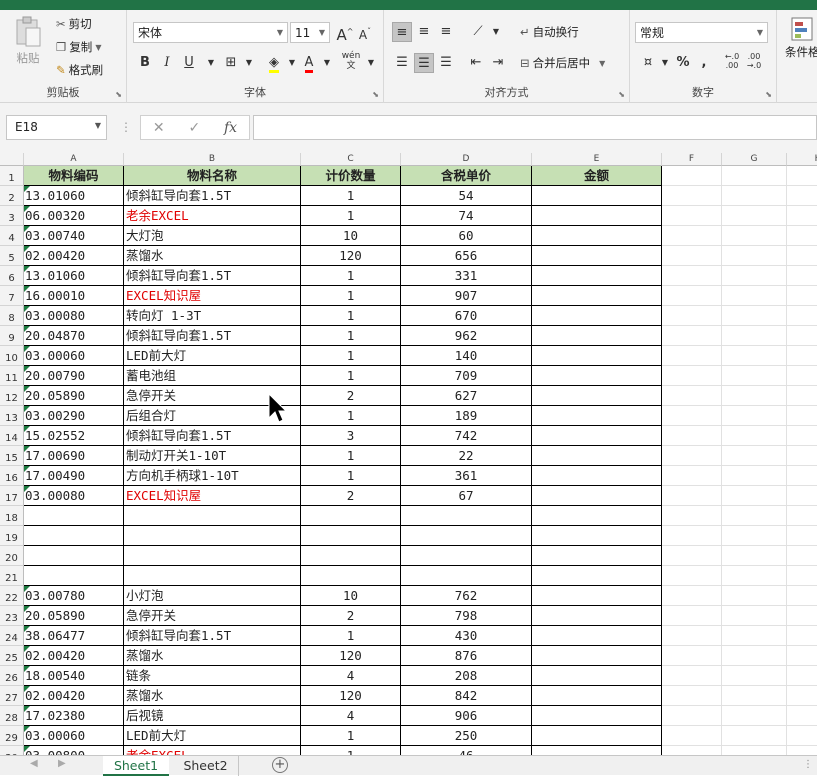 The height and width of the screenshot is (776, 817). I want to click on cut-button: ✂ 剪切, so click(74, 24).